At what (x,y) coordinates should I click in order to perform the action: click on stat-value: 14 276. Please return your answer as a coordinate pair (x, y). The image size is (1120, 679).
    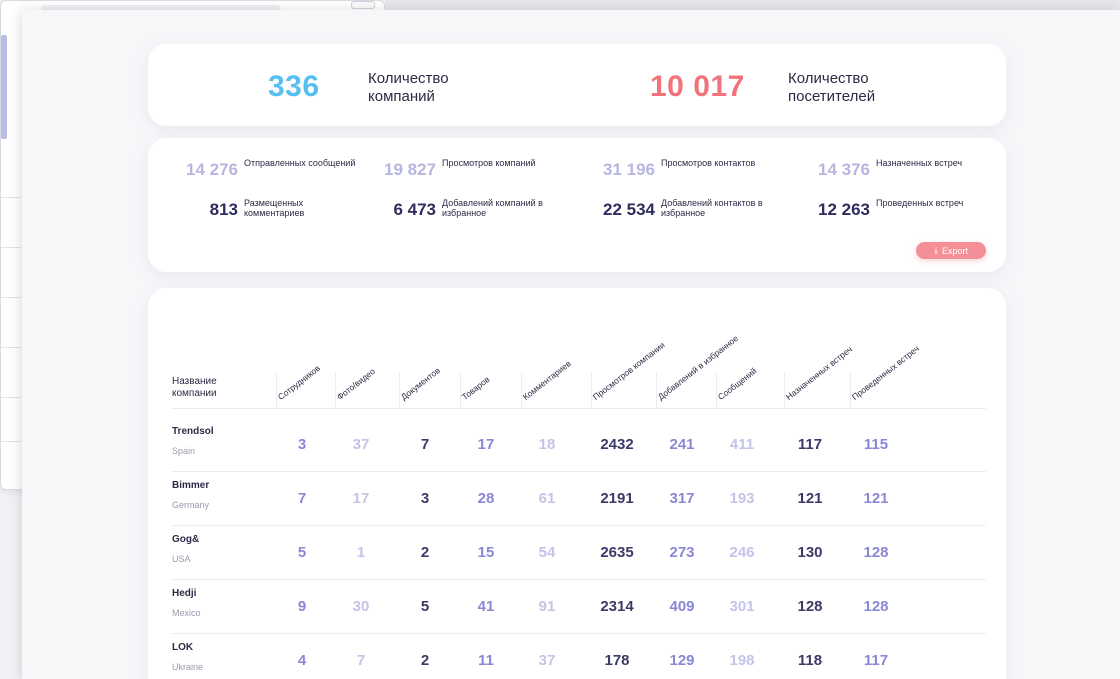
    Looking at the image, I should click on (212, 169).